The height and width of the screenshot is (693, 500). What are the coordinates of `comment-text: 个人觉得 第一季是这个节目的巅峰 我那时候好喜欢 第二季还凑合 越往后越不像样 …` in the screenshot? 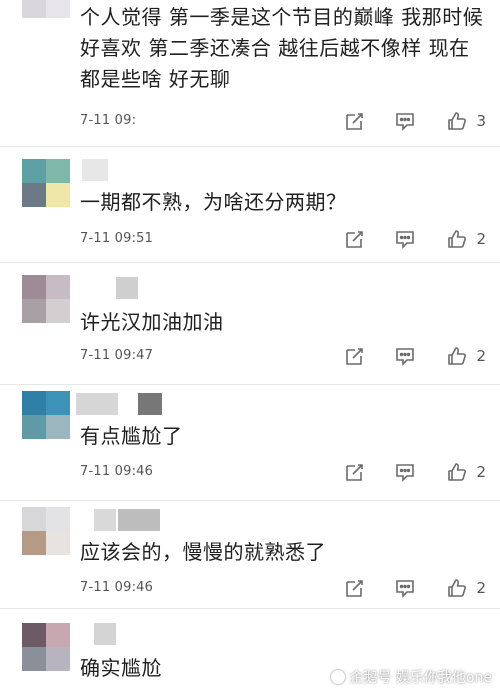 It's located at (282, 48).